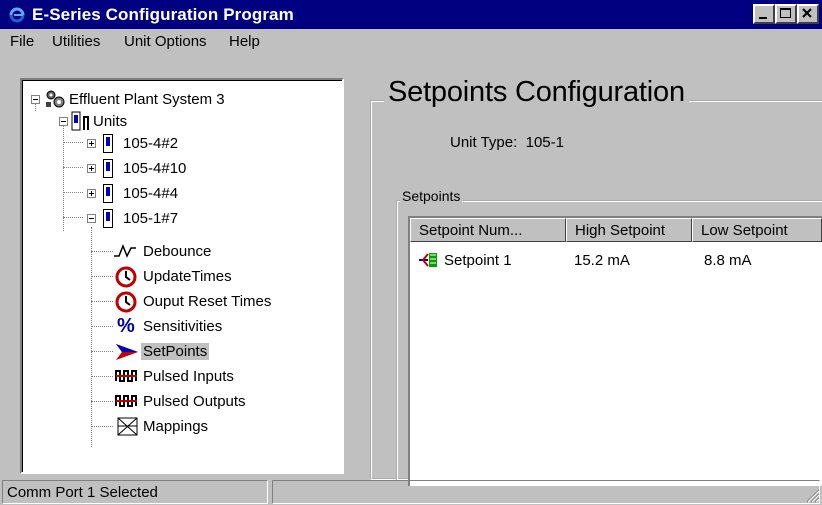 Image resolution: width=822 pixels, height=505 pixels. What do you see at coordinates (187, 276) in the screenshot?
I see `tree-item-label: UpdateTimes` at bounding box center [187, 276].